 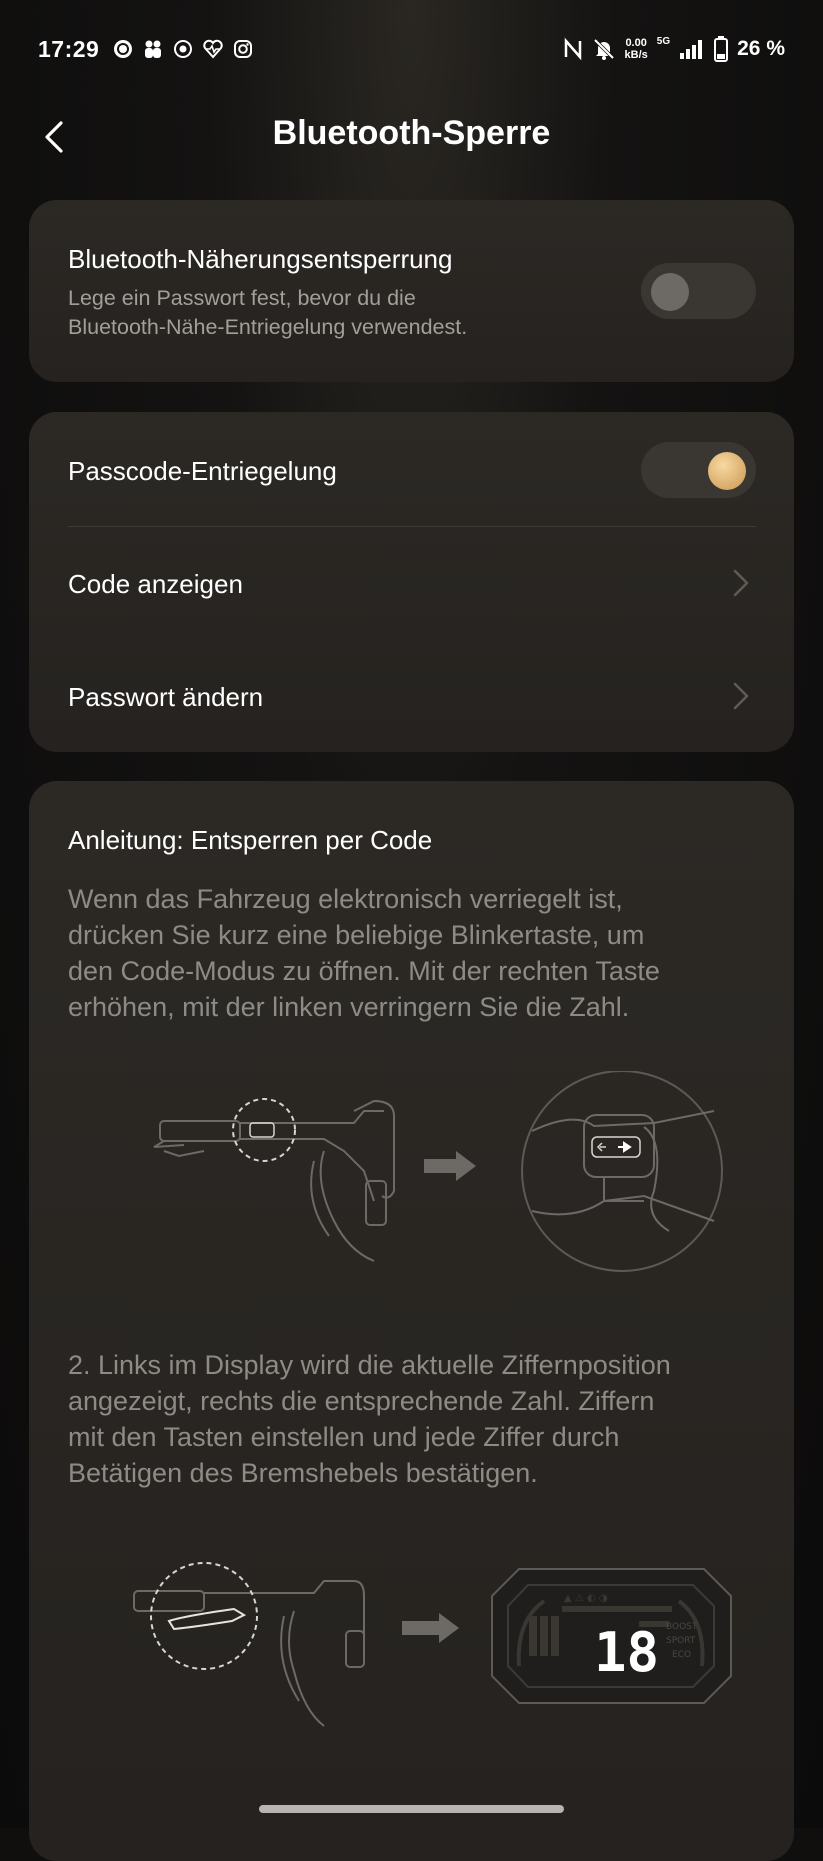 I want to click on change-password-row: Passwort ändern, so click(x=411, y=695).